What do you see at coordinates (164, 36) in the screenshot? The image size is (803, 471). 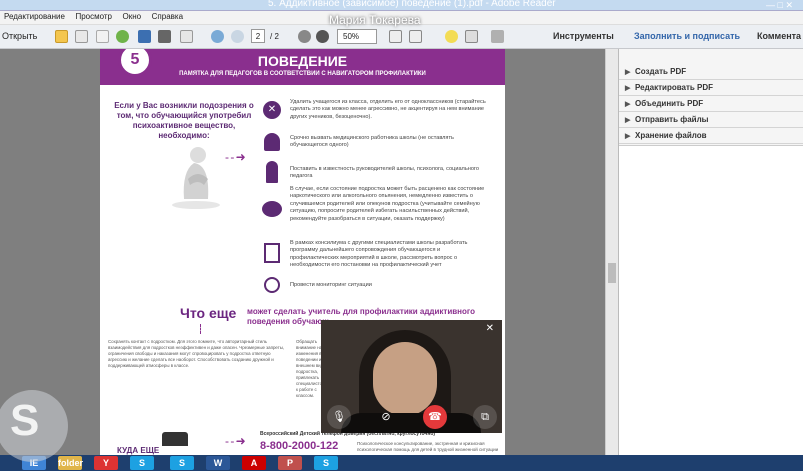 I see `print-icon` at bounding box center [164, 36].